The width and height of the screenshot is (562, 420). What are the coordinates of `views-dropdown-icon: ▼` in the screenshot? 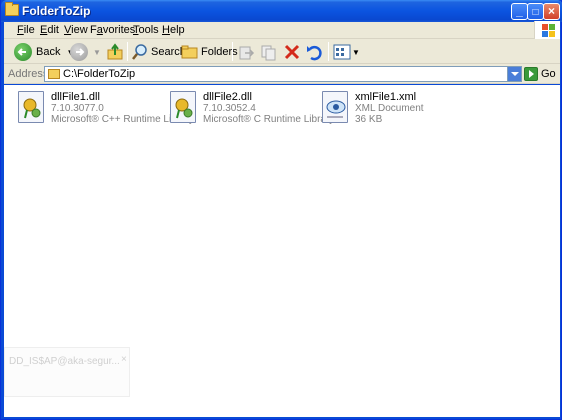 It's located at (356, 52).